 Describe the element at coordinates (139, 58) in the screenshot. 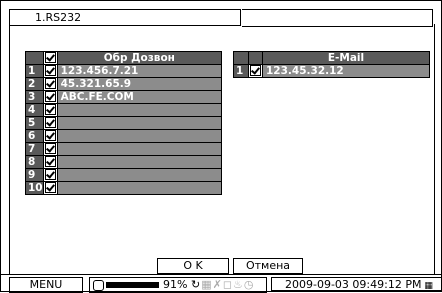

I see `callback-header: Обр Дозвон` at that location.